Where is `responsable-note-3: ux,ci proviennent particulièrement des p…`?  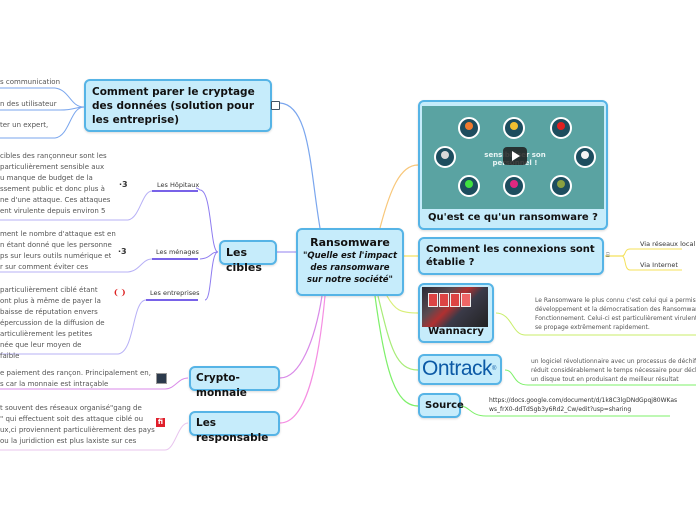 responsable-note-3: ux,ci proviennent particulièrement des p… is located at coordinates (77, 430).